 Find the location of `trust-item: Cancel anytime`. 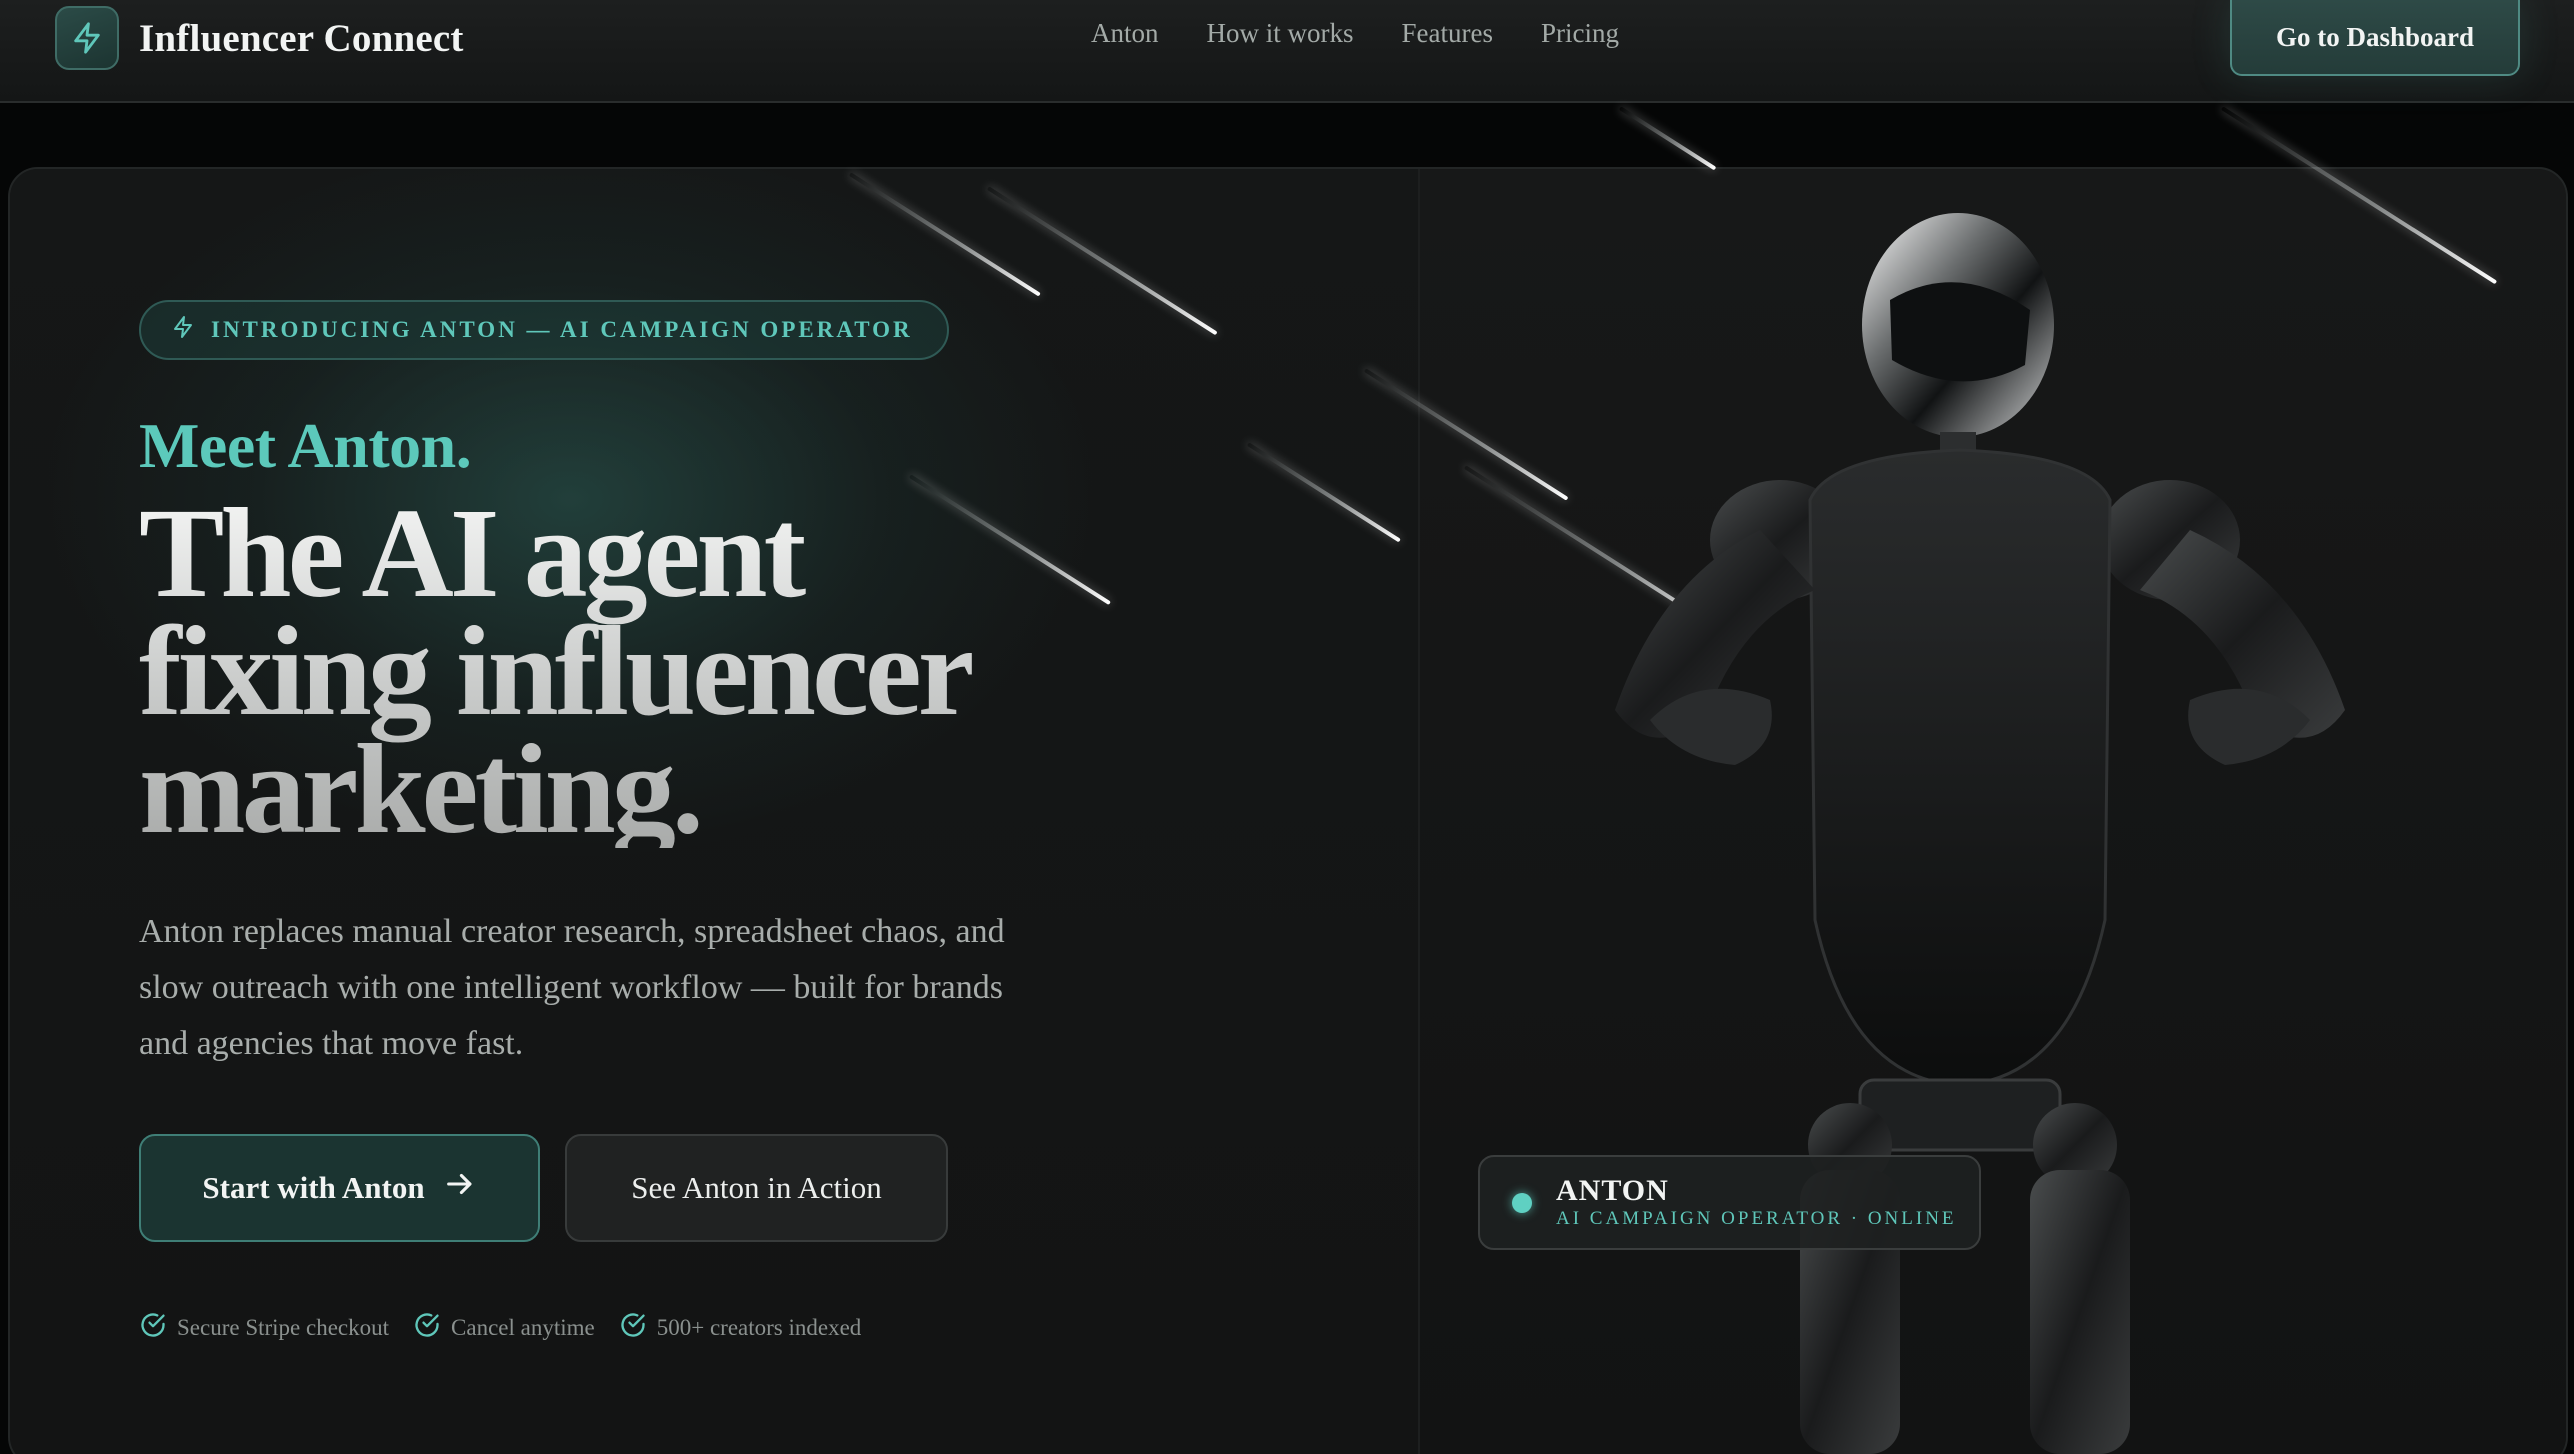

trust-item: Cancel anytime is located at coordinates (504, 1328).